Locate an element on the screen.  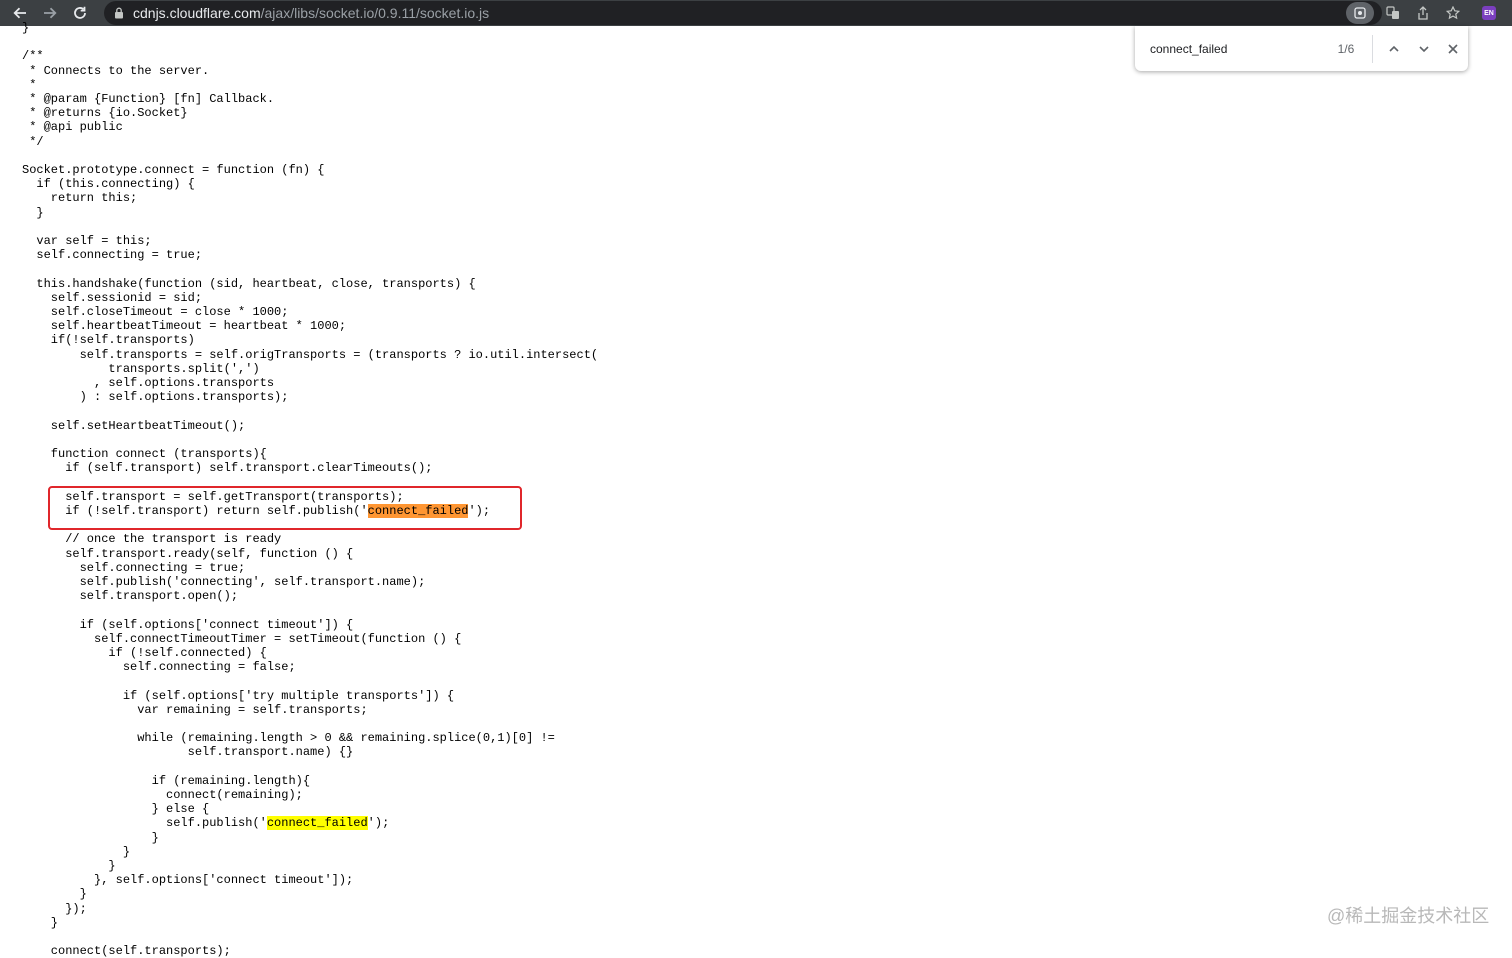
find-match: connect_failed is located at coordinates (317, 823).